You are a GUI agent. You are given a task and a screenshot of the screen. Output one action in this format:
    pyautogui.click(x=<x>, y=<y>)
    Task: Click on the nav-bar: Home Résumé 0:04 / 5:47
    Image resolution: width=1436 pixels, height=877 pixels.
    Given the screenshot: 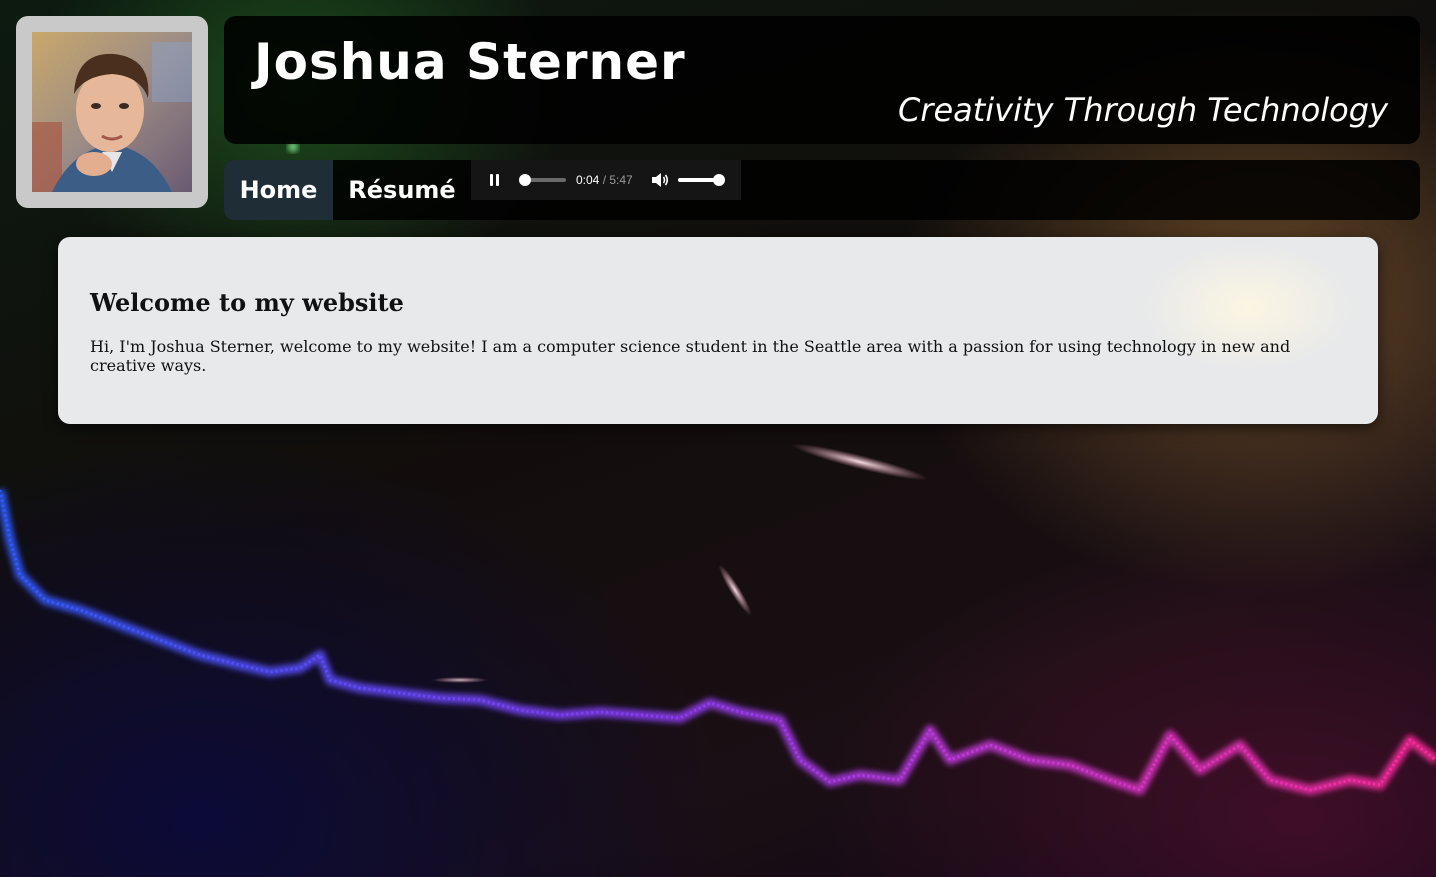 What is the action you would take?
    pyautogui.click(x=822, y=190)
    